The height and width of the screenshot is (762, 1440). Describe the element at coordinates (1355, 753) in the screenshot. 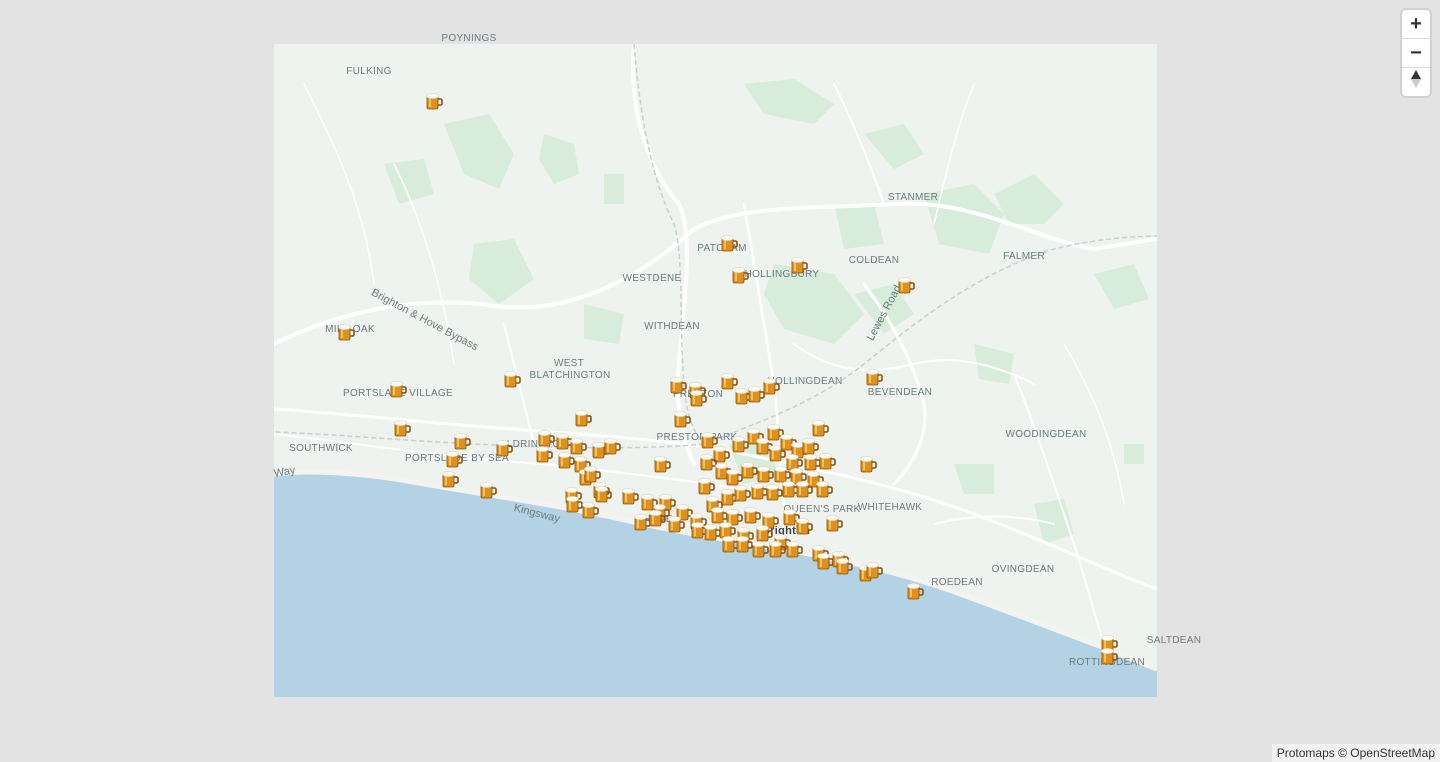

I see `map-attribution: Protomaps © OpenStreetMap` at that location.